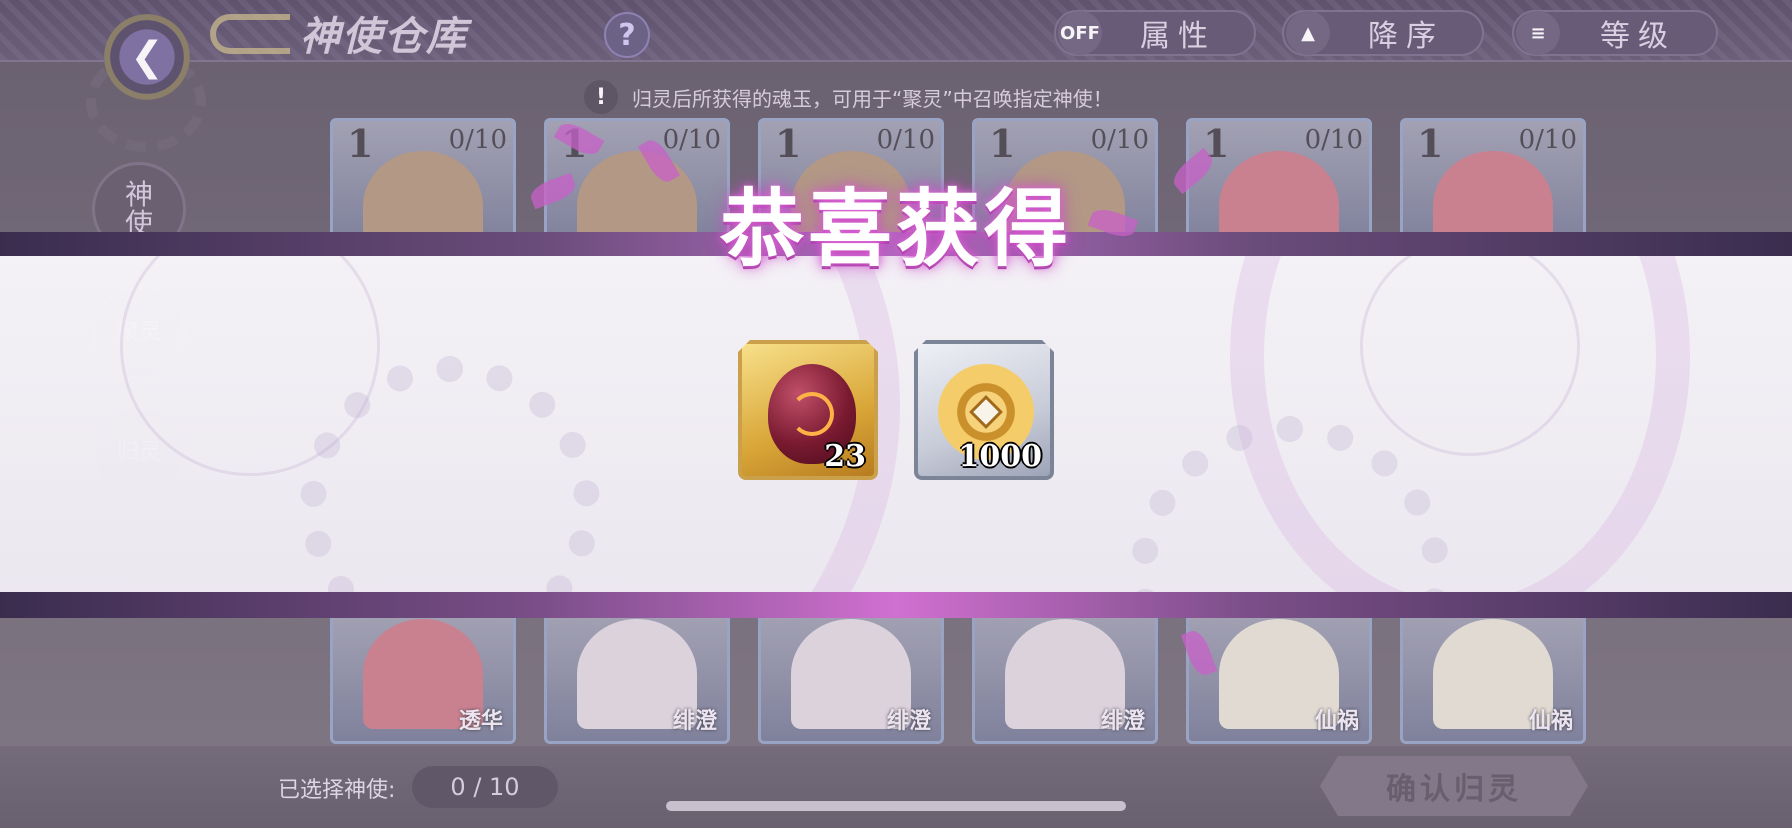 This screenshot has width=1792, height=828. Describe the element at coordinates (895, 228) in the screenshot. I see `reward-title: 恭喜获得` at that location.